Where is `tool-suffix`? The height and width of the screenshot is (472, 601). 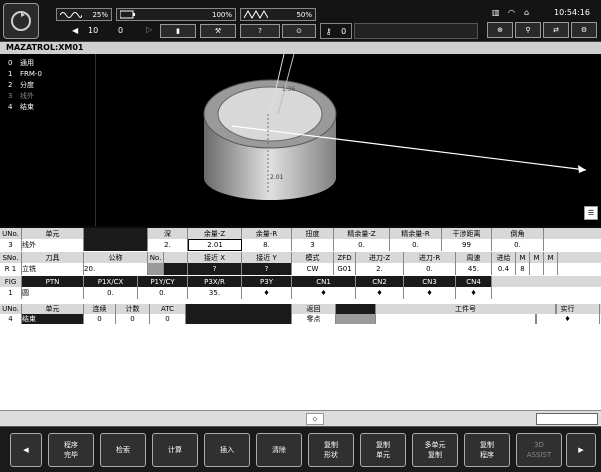
tool-suffix is located at coordinates (176, 269).